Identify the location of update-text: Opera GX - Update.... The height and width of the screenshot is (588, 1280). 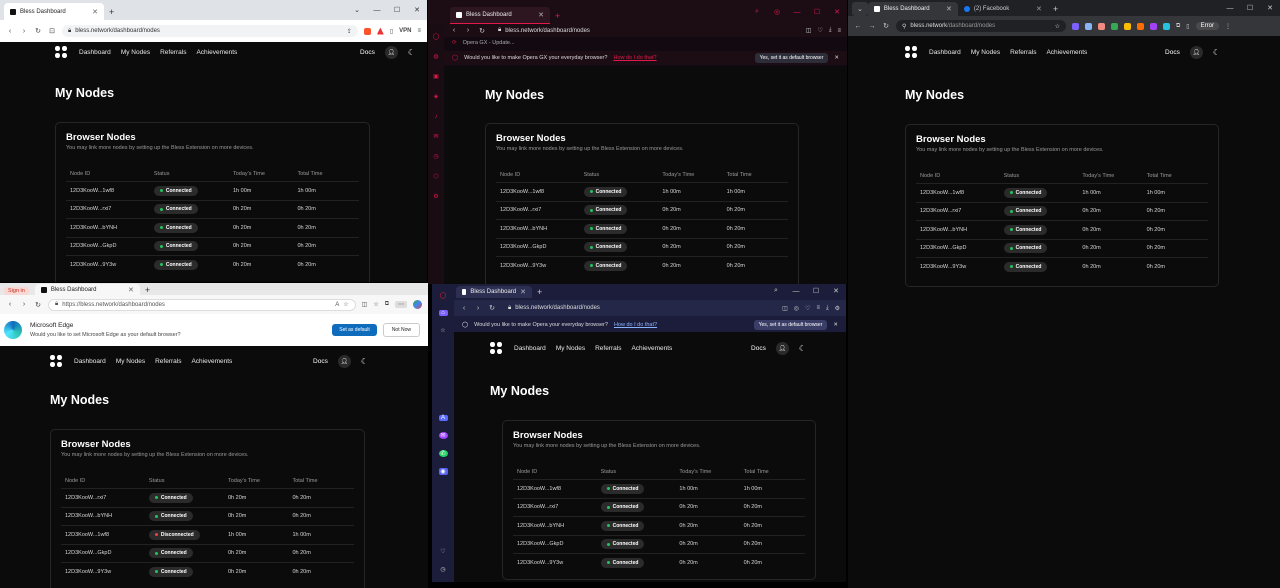
(489, 43).